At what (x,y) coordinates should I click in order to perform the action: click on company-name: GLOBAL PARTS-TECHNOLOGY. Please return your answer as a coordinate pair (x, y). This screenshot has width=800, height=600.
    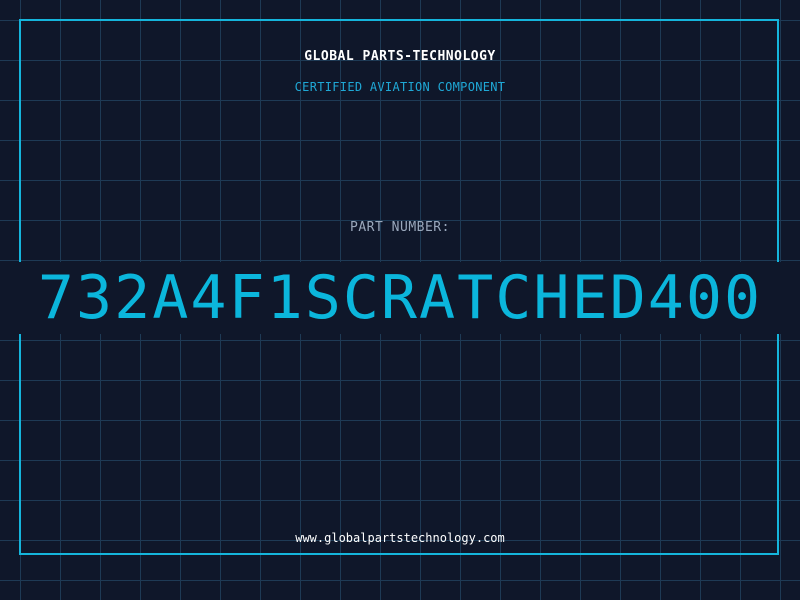
    Looking at the image, I should click on (400, 56).